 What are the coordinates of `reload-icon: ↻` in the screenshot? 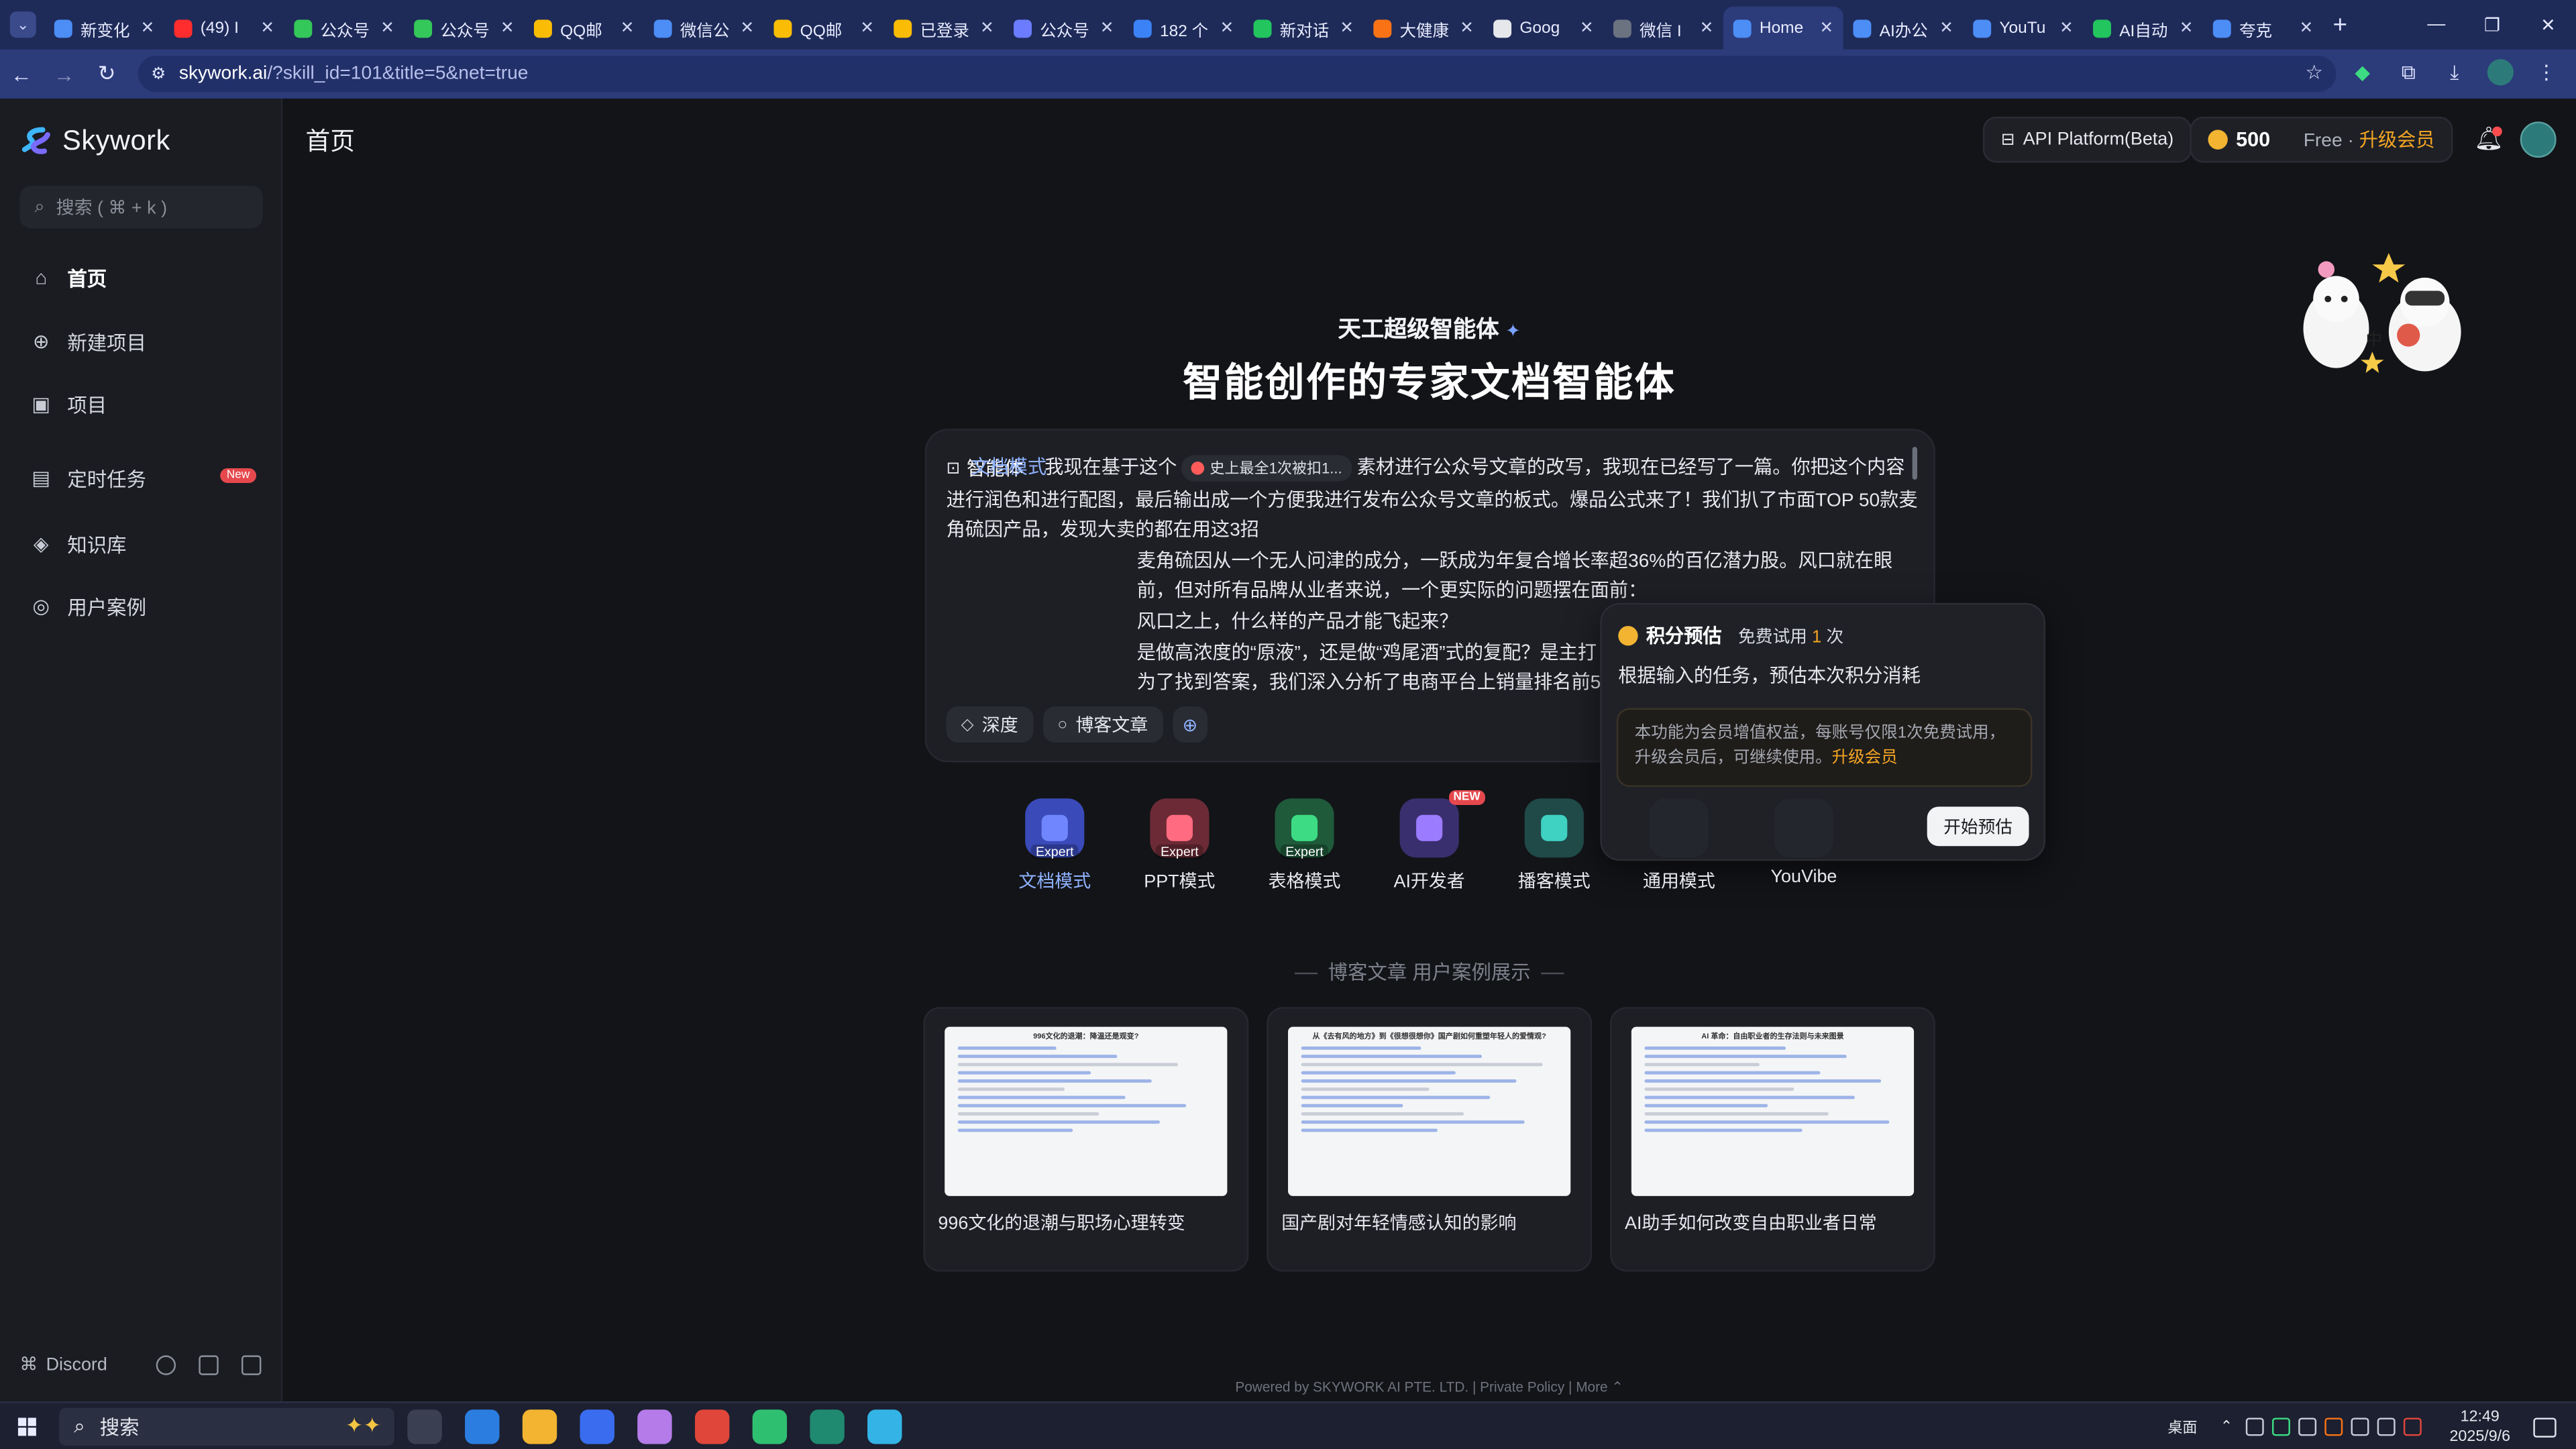 It's located at (106, 74).